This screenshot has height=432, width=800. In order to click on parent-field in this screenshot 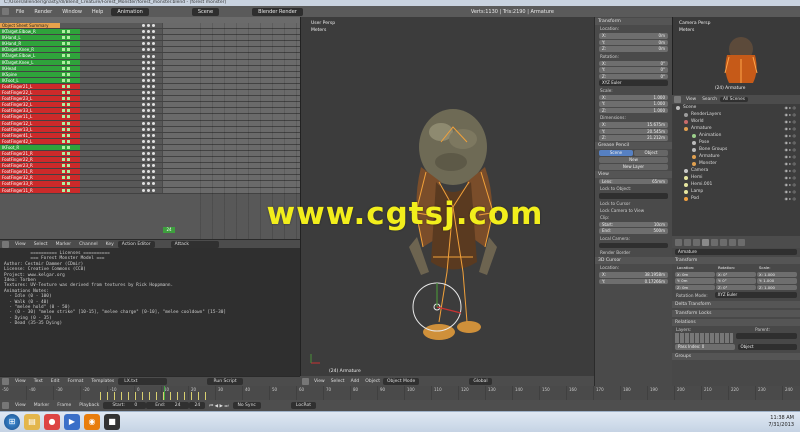, I will do `click(766, 336)`.